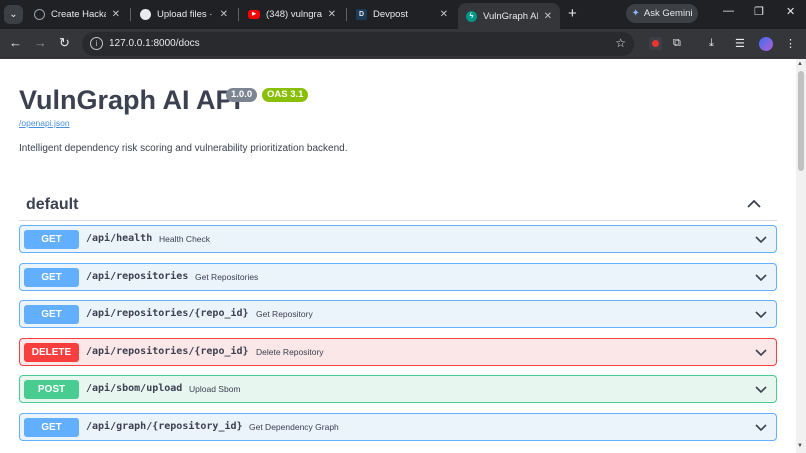 The width and height of the screenshot is (806, 453). I want to click on tab-youtube: ▶ (348) vulngraph ✕, so click(292, 14).